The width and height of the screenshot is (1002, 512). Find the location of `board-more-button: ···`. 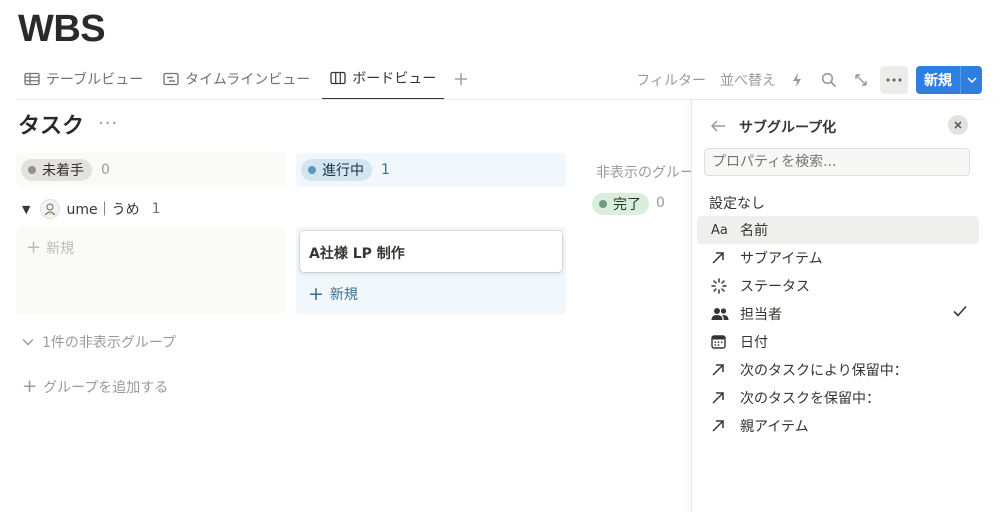

board-more-button: ··· is located at coordinates (108, 123).